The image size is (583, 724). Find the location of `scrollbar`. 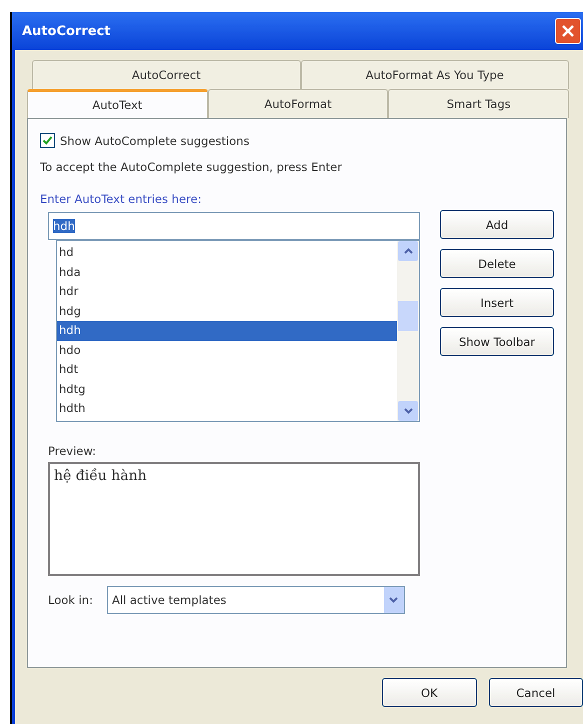

scrollbar is located at coordinates (408, 331).